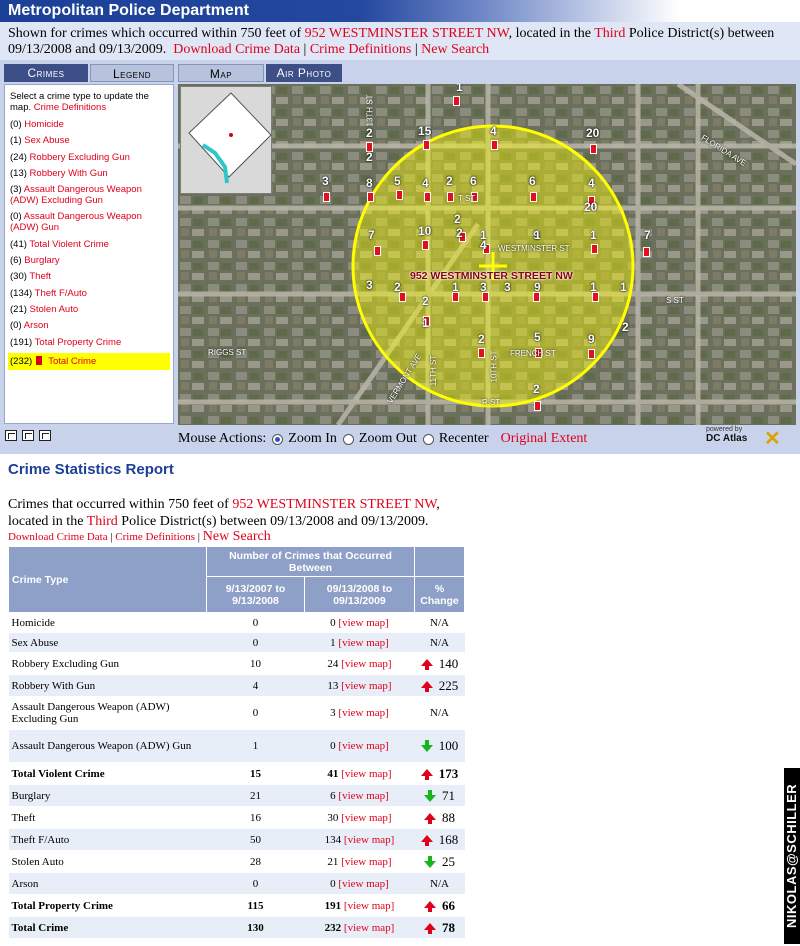  I want to click on zoom-out-radio, so click(348, 439).